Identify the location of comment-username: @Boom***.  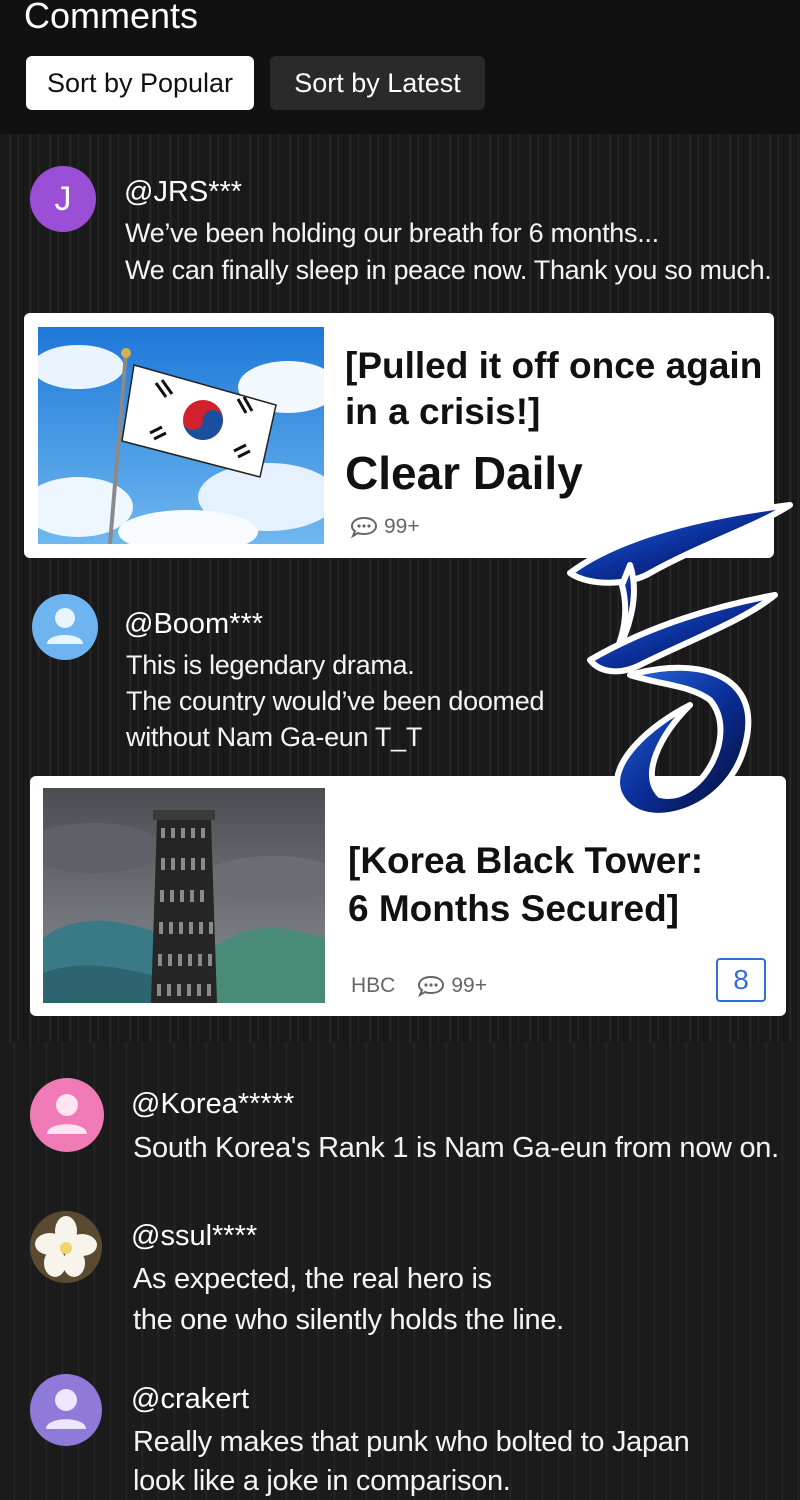
(193, 624).